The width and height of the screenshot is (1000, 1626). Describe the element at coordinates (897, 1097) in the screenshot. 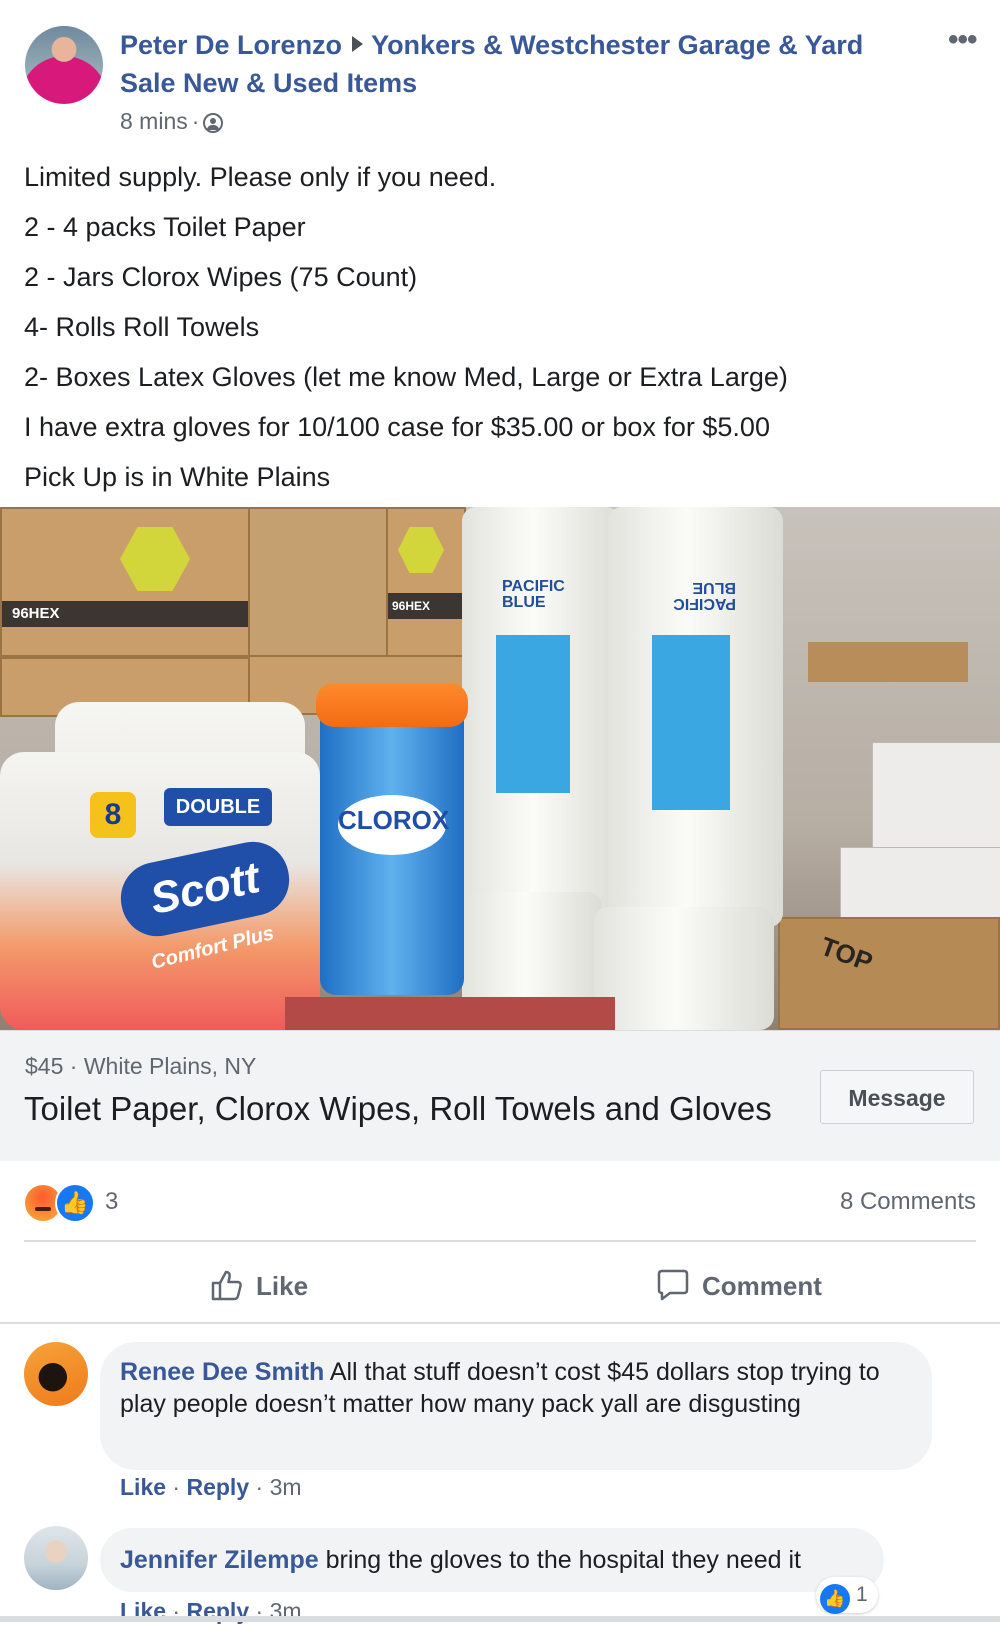

I see `message-button: Message` at that location.